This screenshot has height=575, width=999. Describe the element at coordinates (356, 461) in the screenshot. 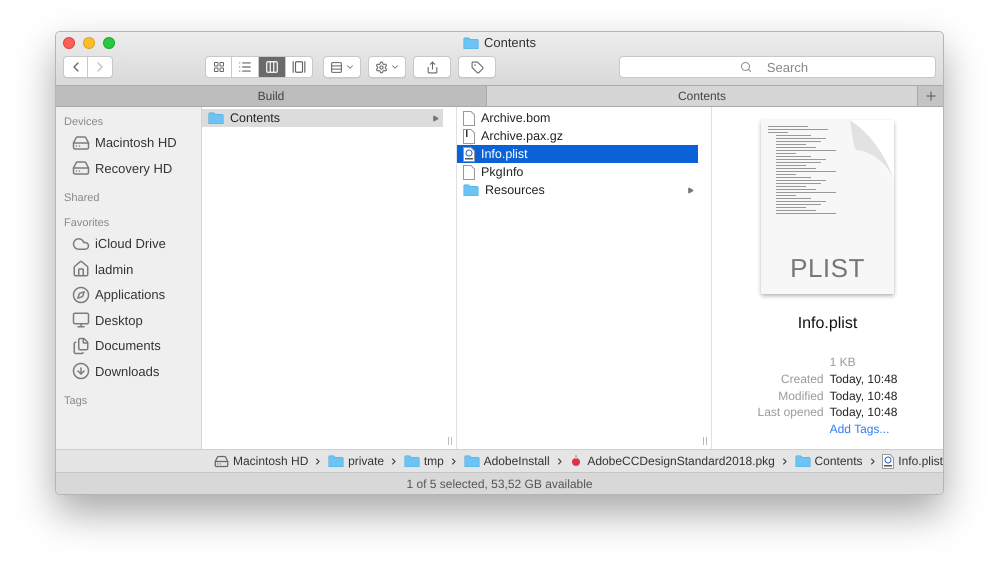

I see `path-item: private` at that location.